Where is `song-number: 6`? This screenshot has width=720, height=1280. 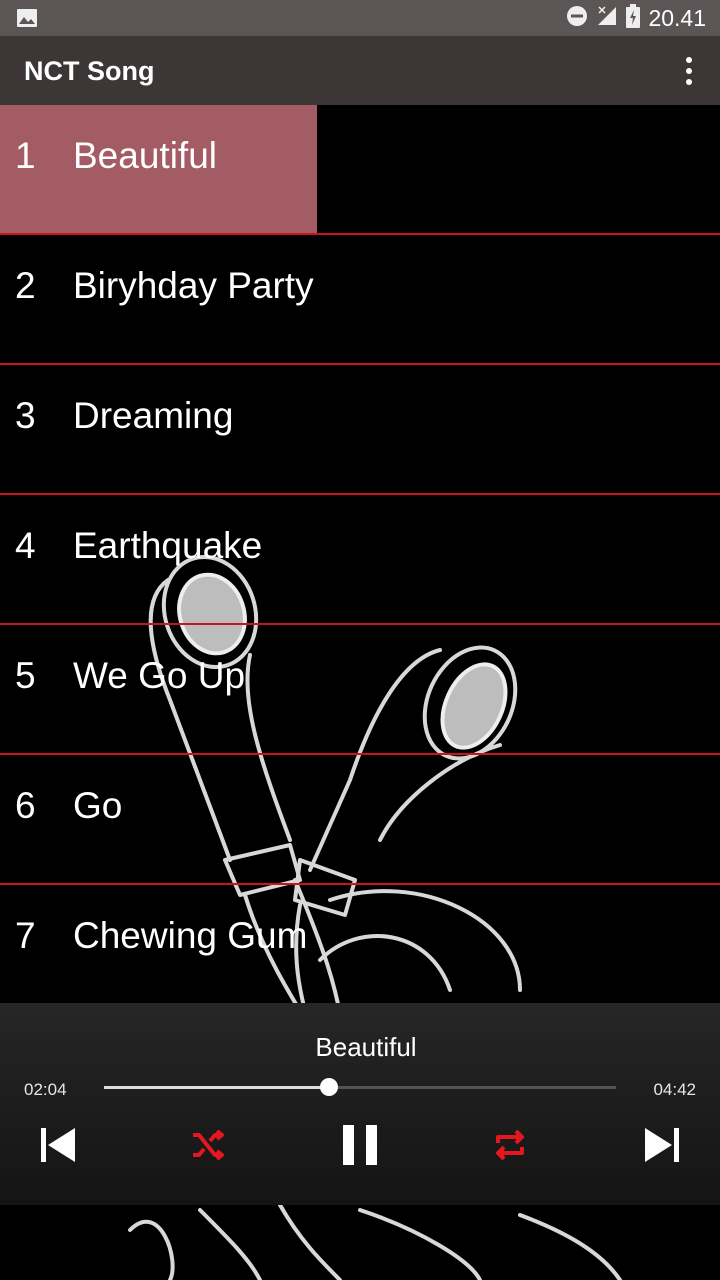 song-number: 6 is located at coordinates (25, 805).